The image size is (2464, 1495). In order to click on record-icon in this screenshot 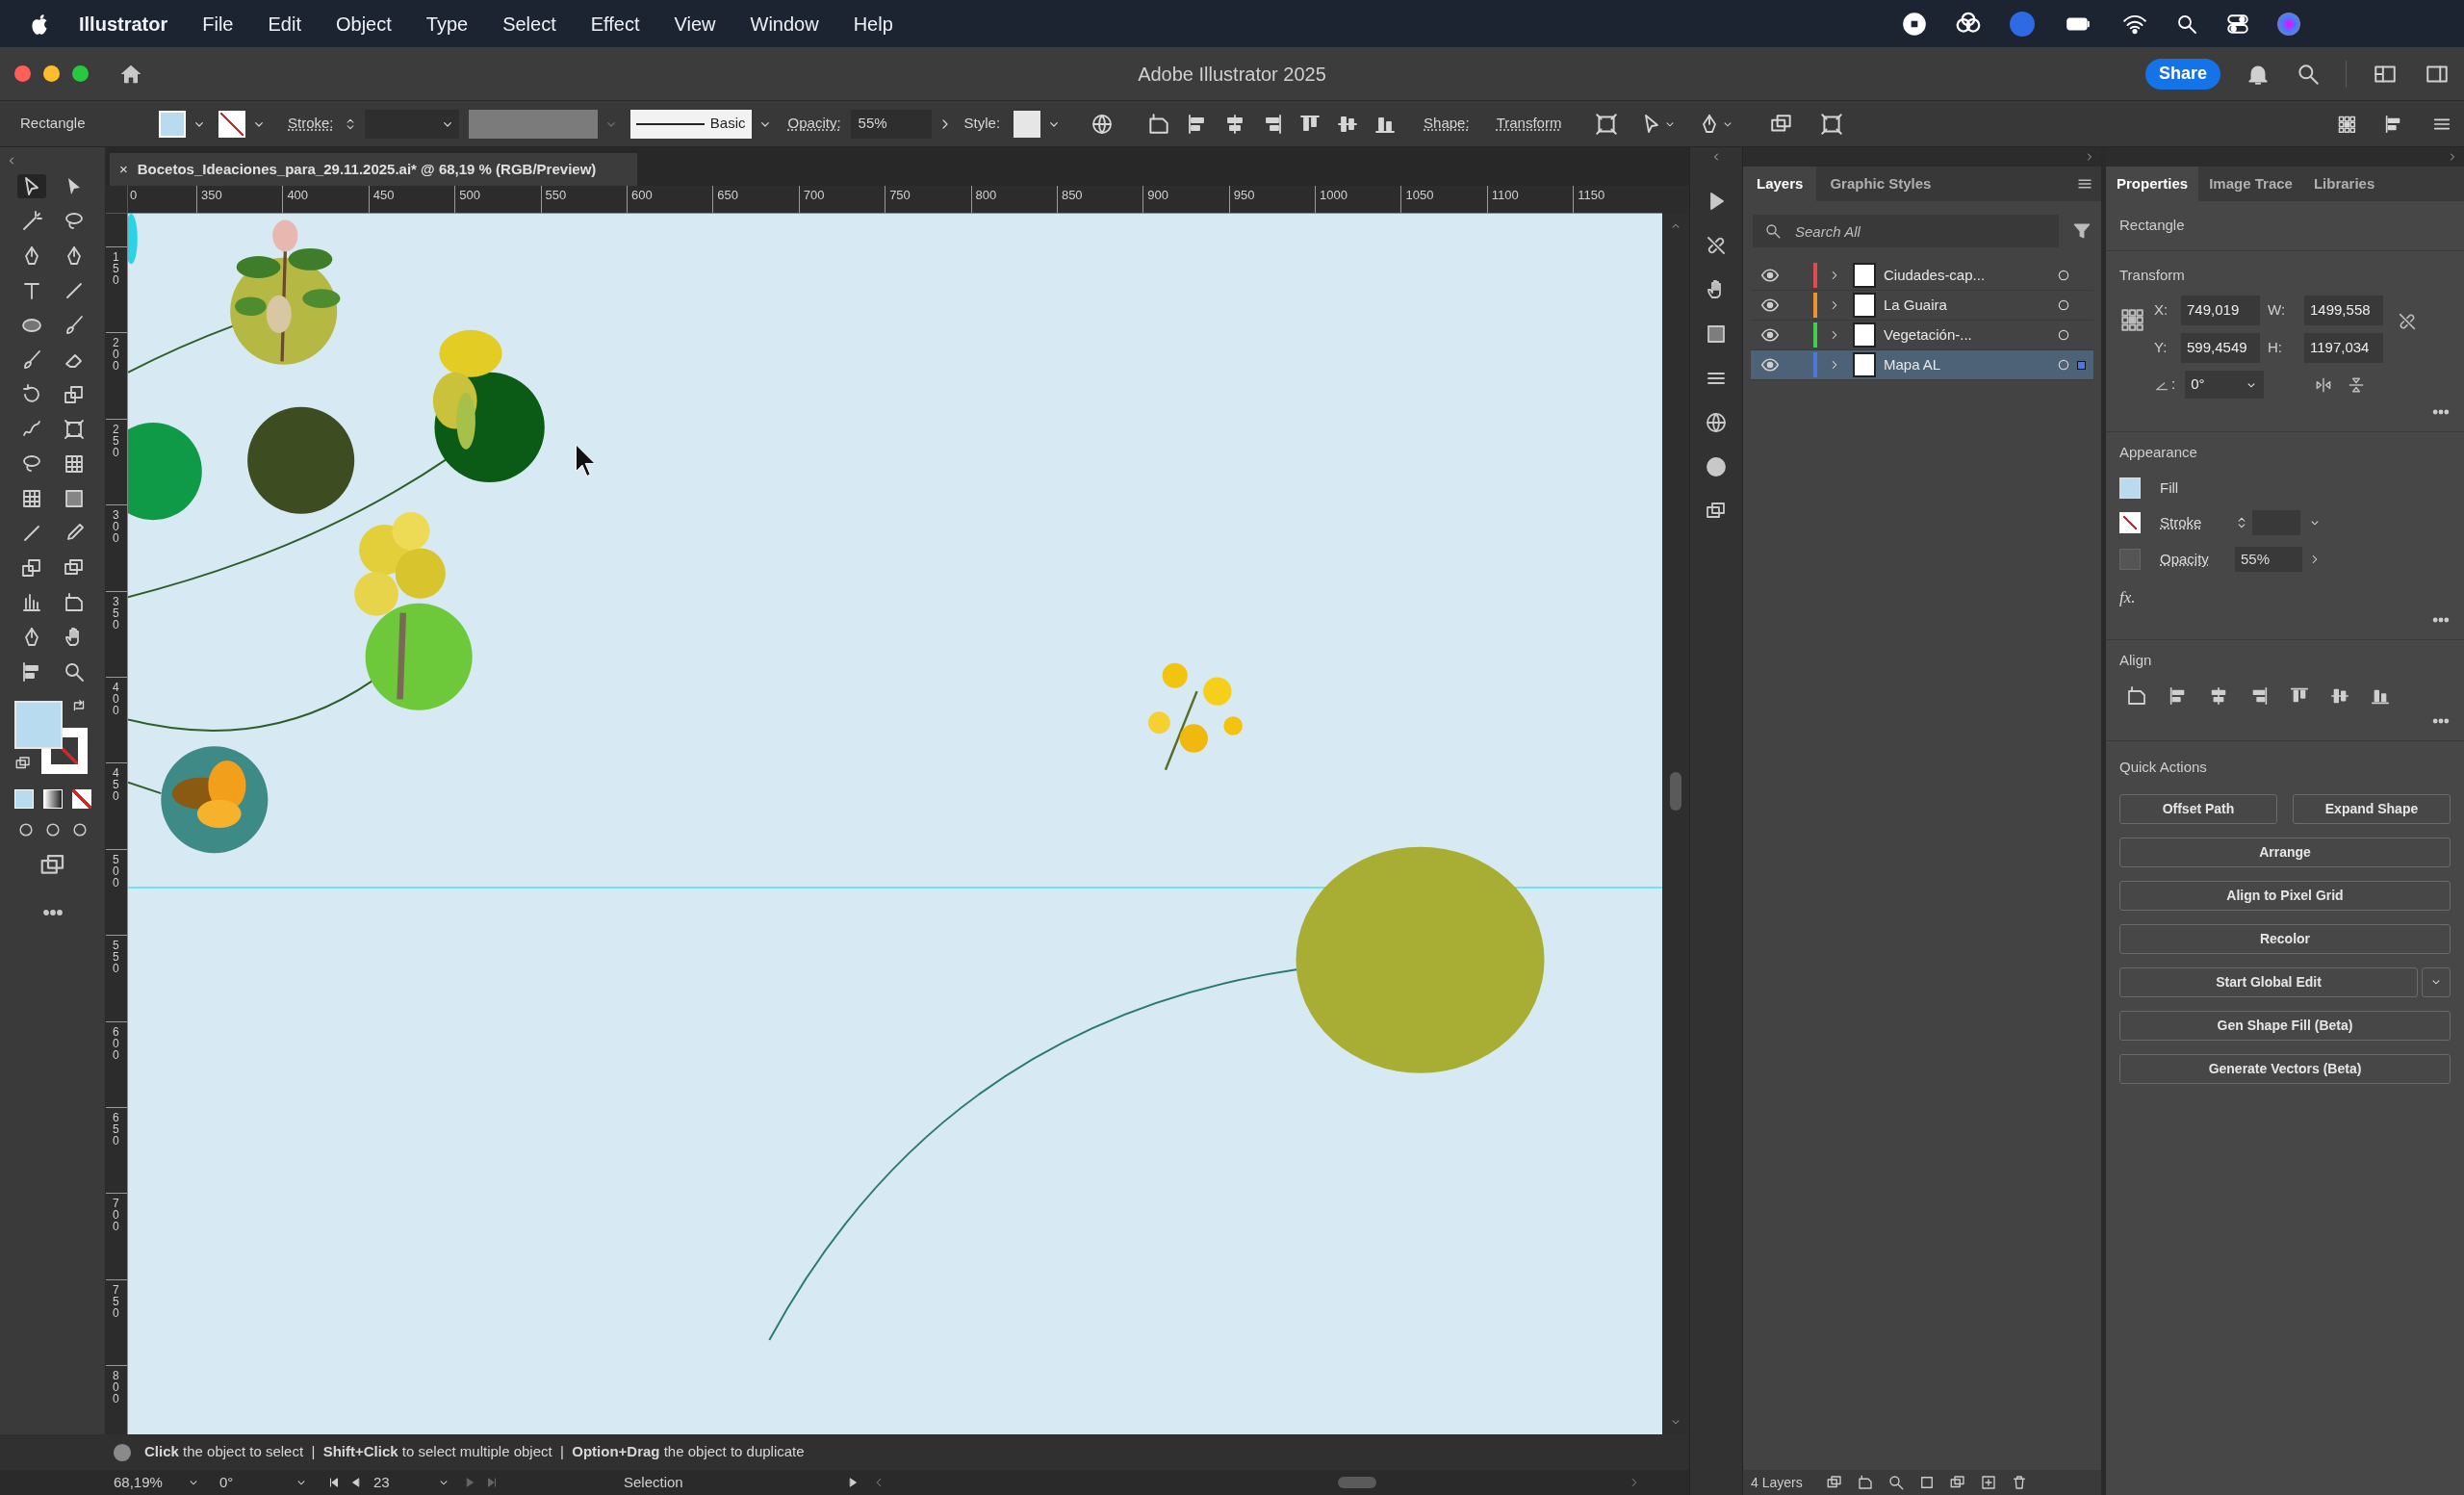, I will do `click(1914, 24)`.